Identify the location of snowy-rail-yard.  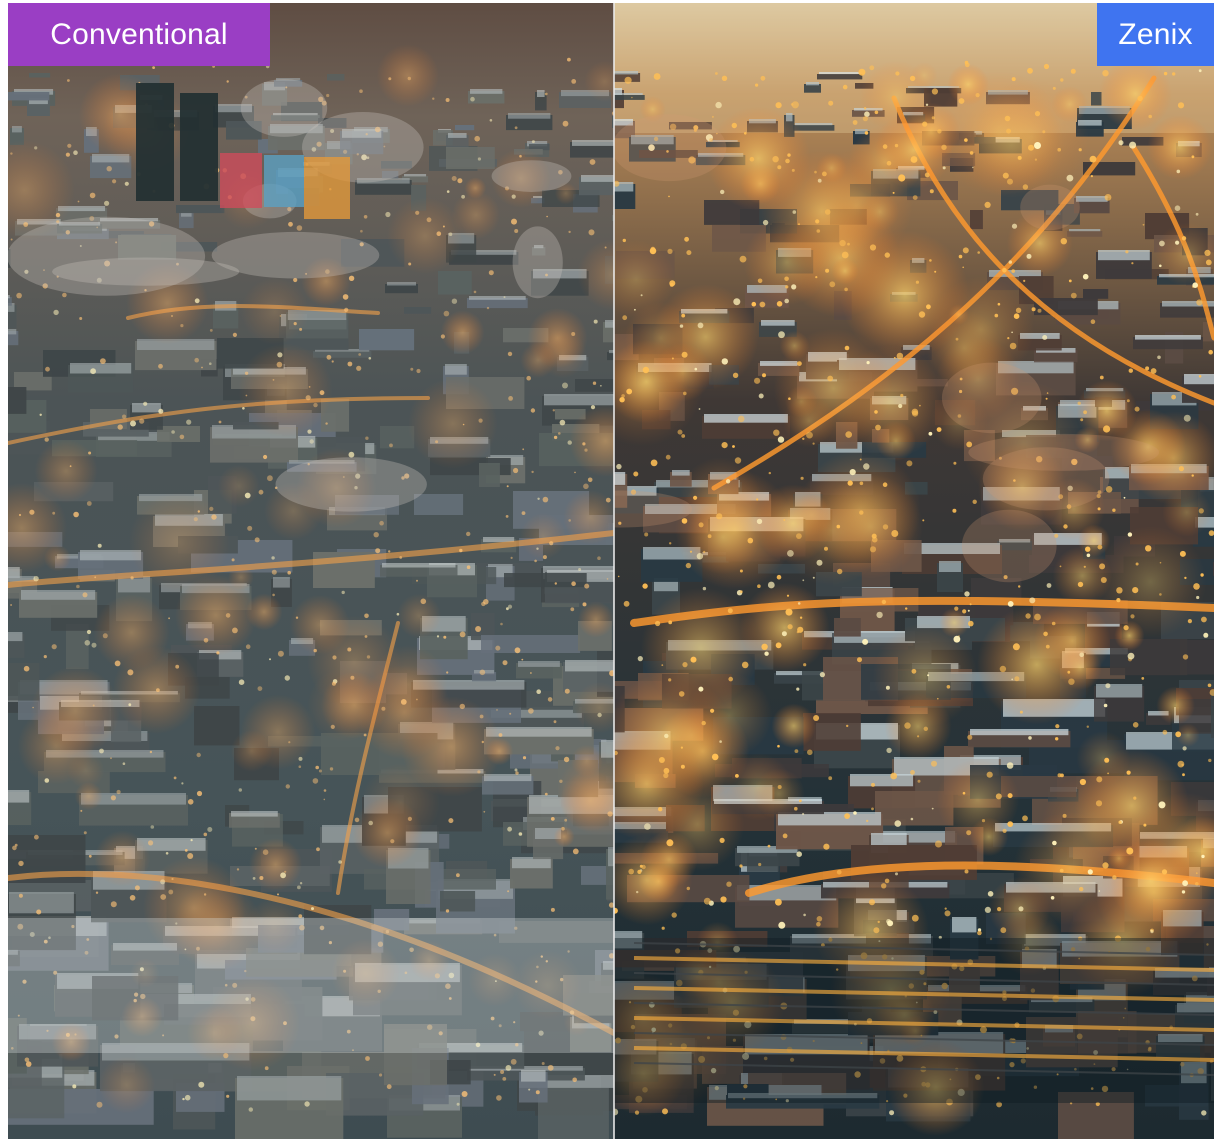
(311, 985).